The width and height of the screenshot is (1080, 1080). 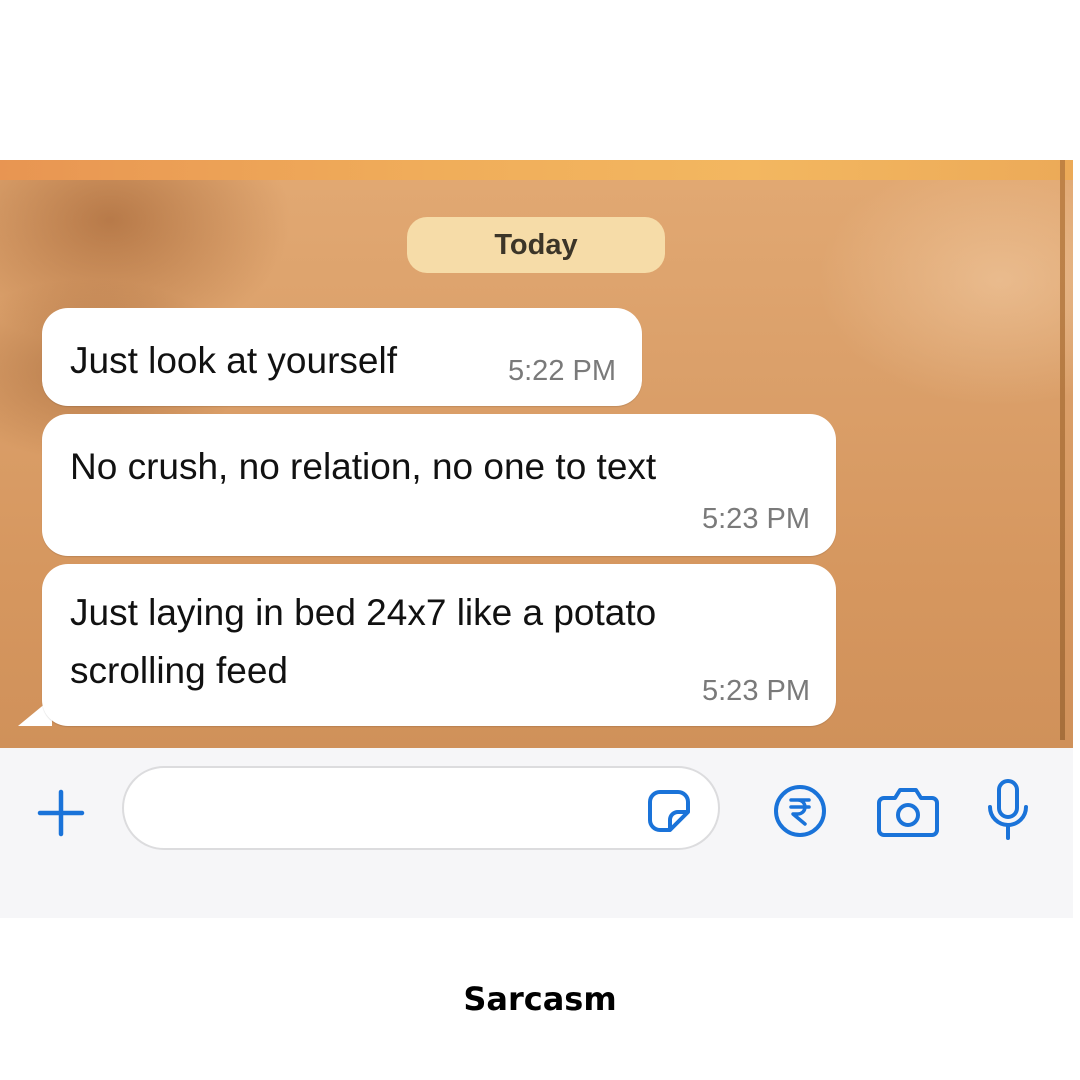 What do you see at coordinates (1008, 811) in the screenshot?
I see `microphone-icon` at bounding box center [1008, 811].